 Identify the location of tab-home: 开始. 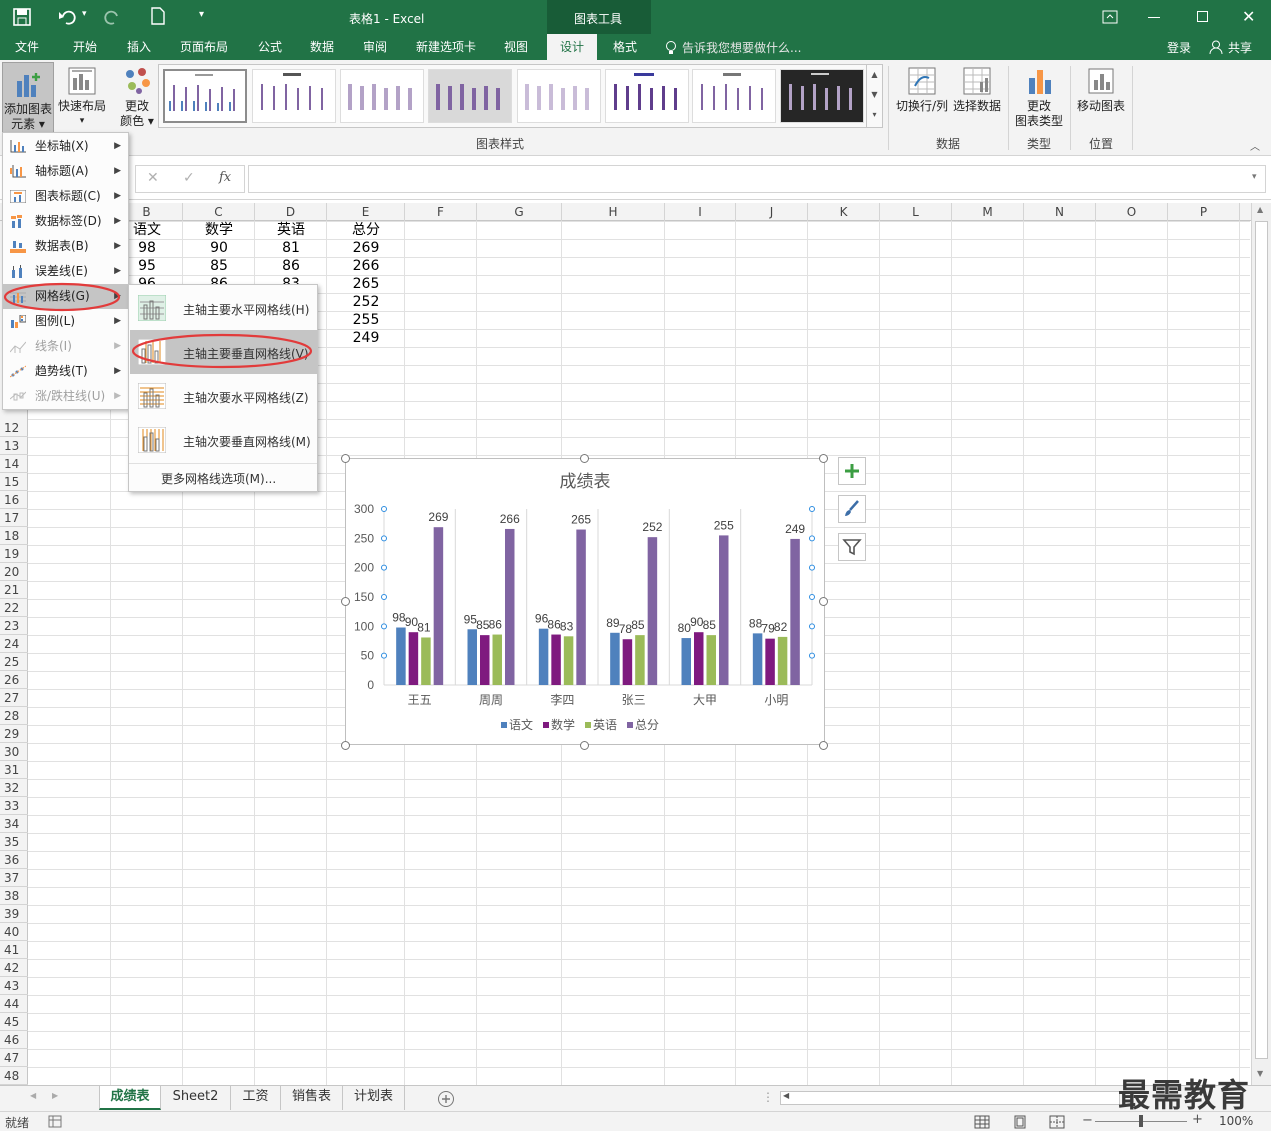
(85, 47).